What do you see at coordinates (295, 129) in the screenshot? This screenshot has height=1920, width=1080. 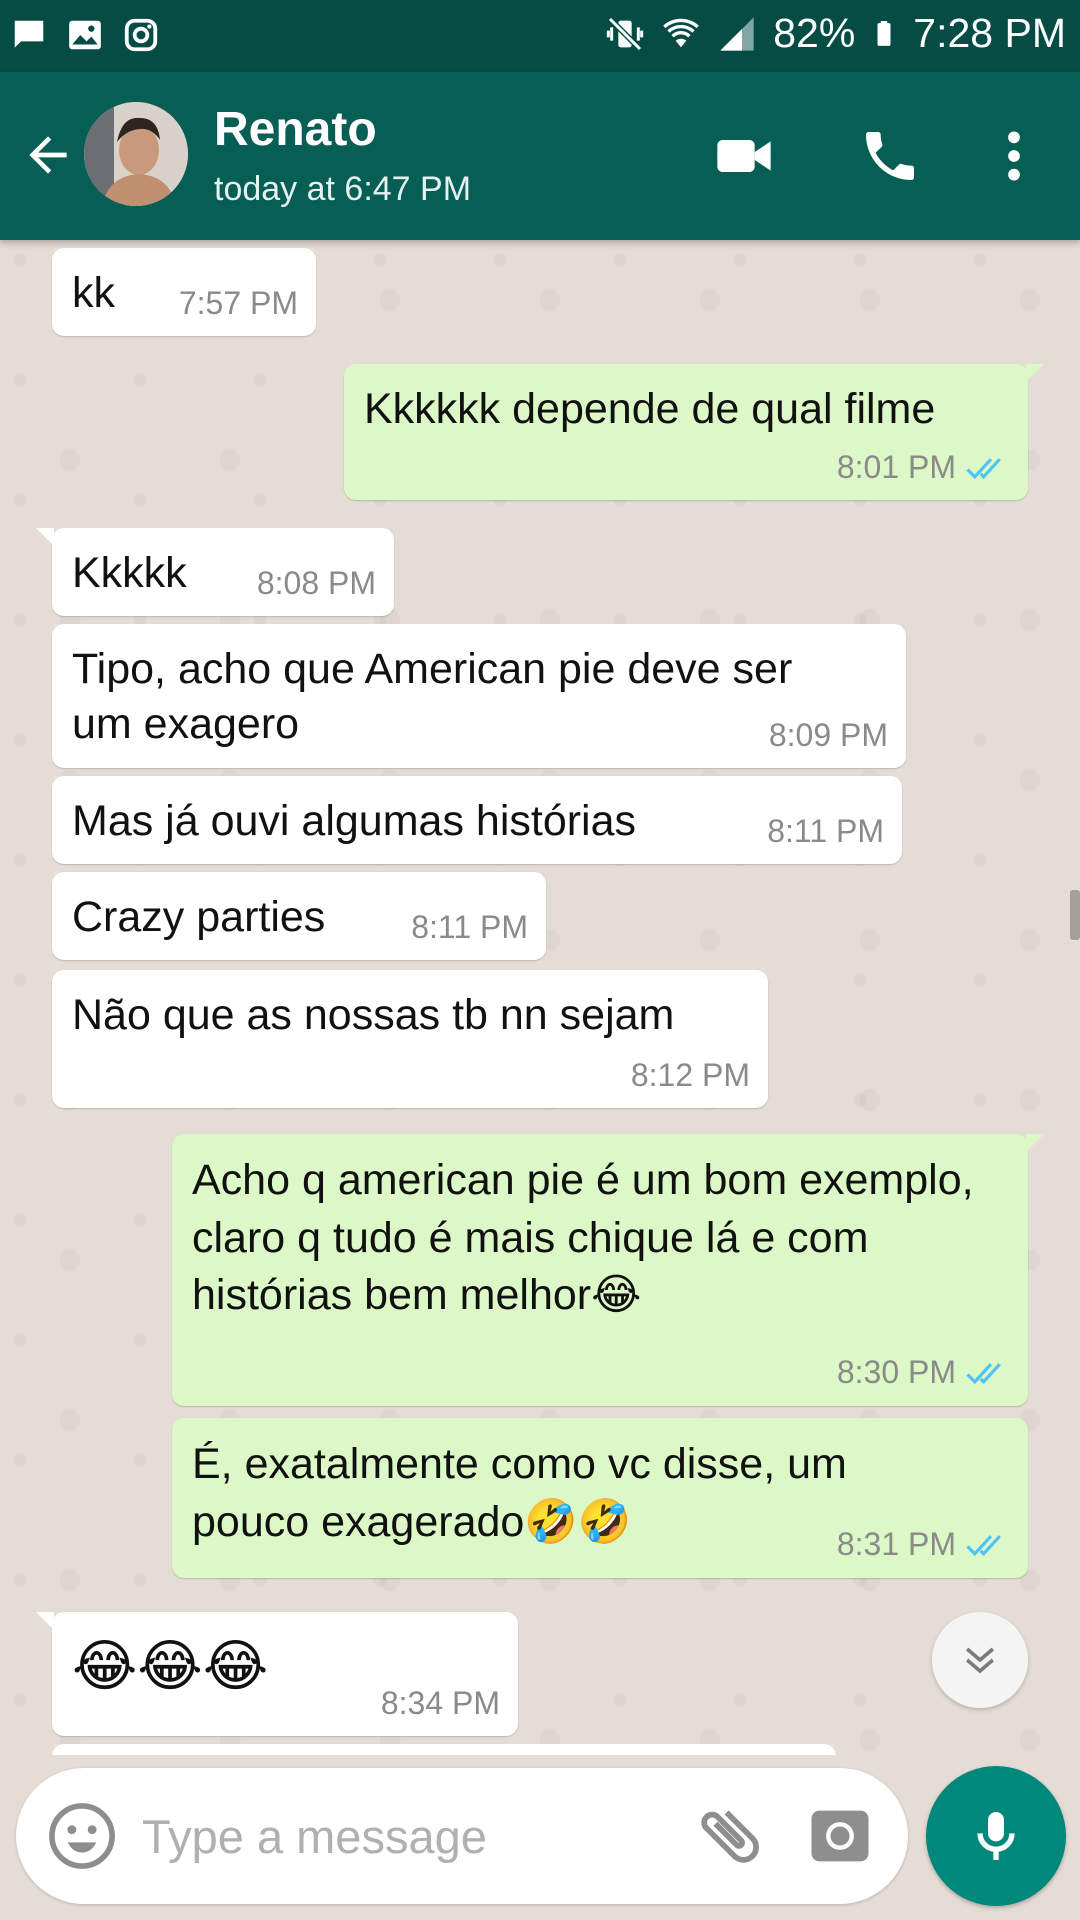 I see `contact-name: Renato` at bounding box center [295, 129].